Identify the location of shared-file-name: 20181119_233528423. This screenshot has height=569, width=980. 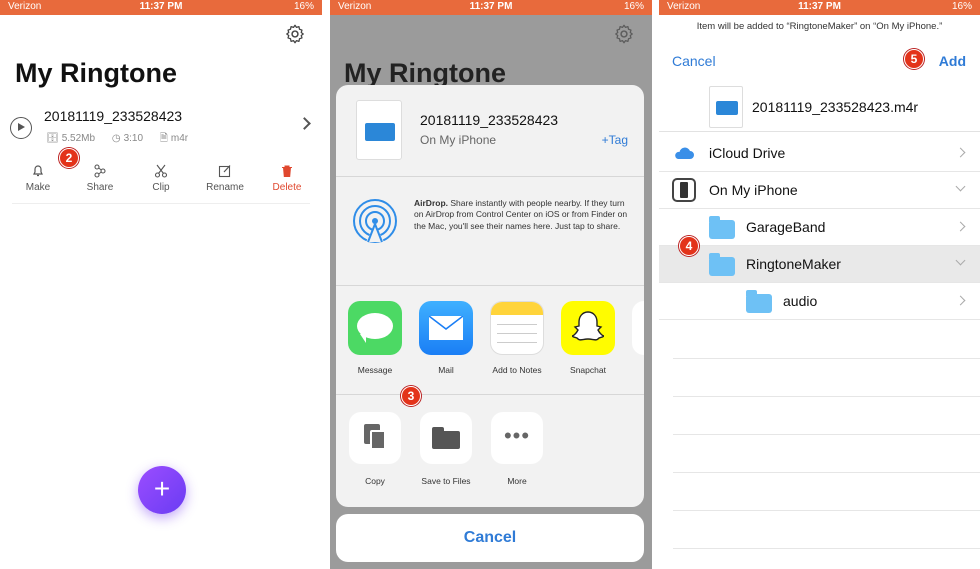
(489, 120).